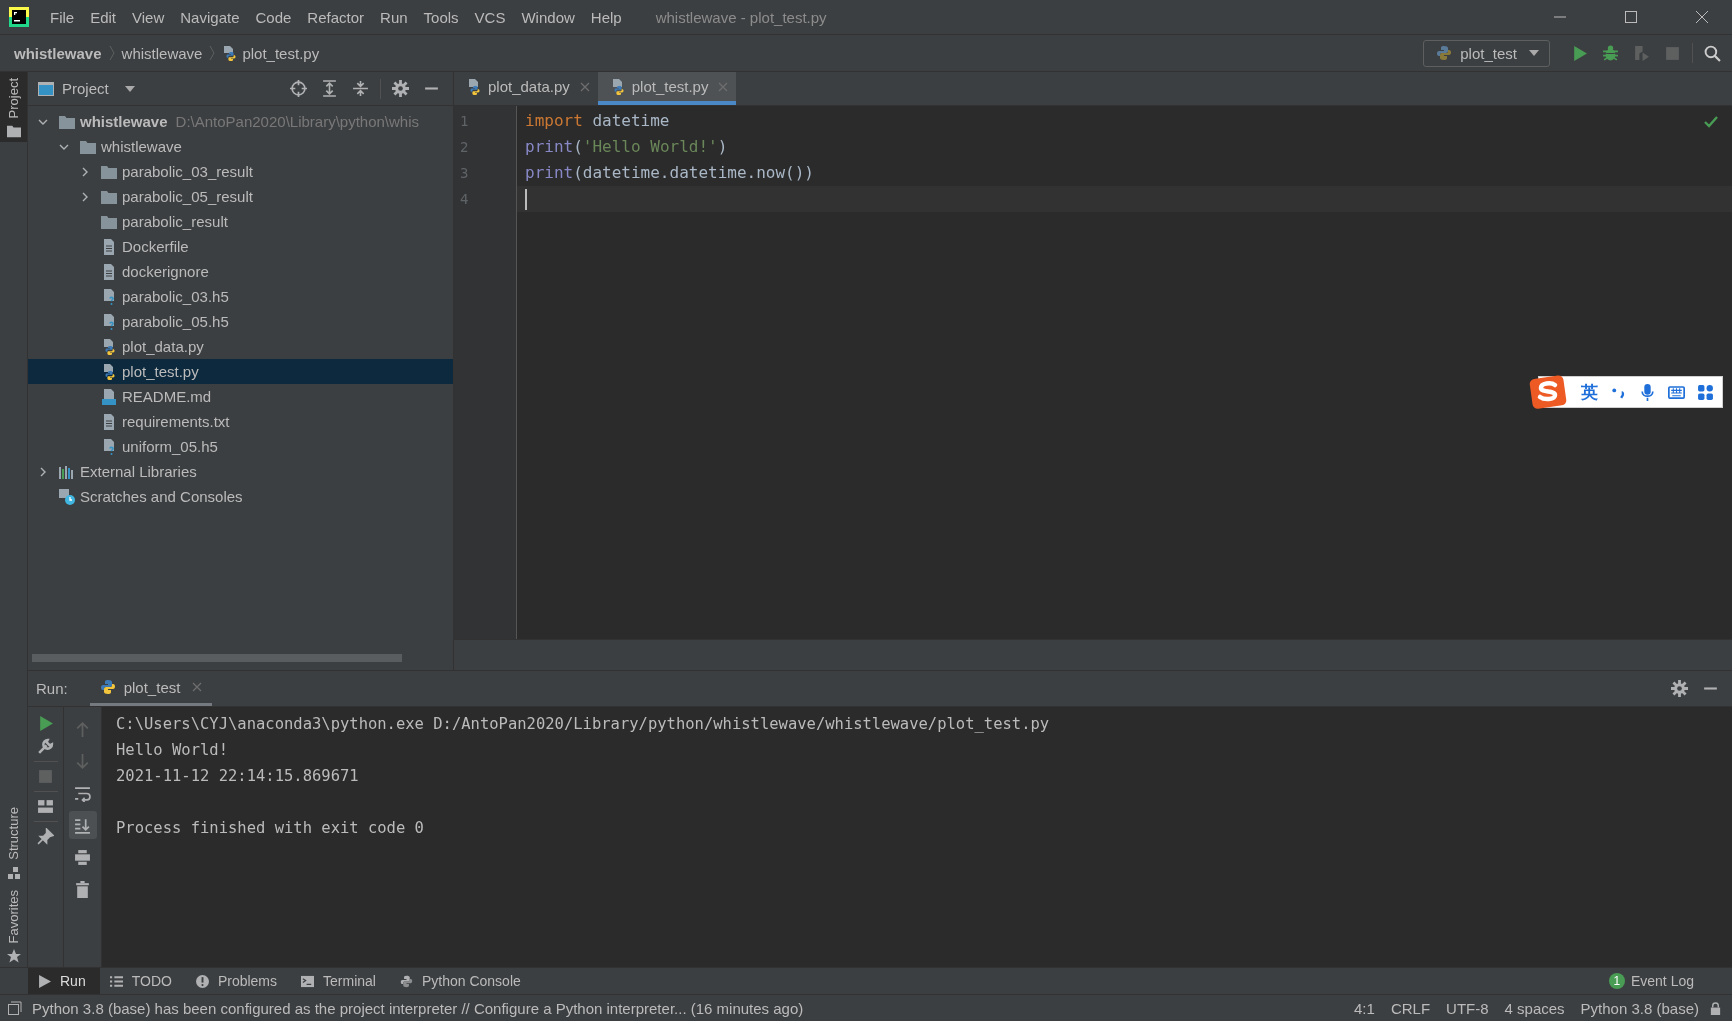 The image size is (1732, 1021). I want to click on menu-item: Run, so click(395, 17).